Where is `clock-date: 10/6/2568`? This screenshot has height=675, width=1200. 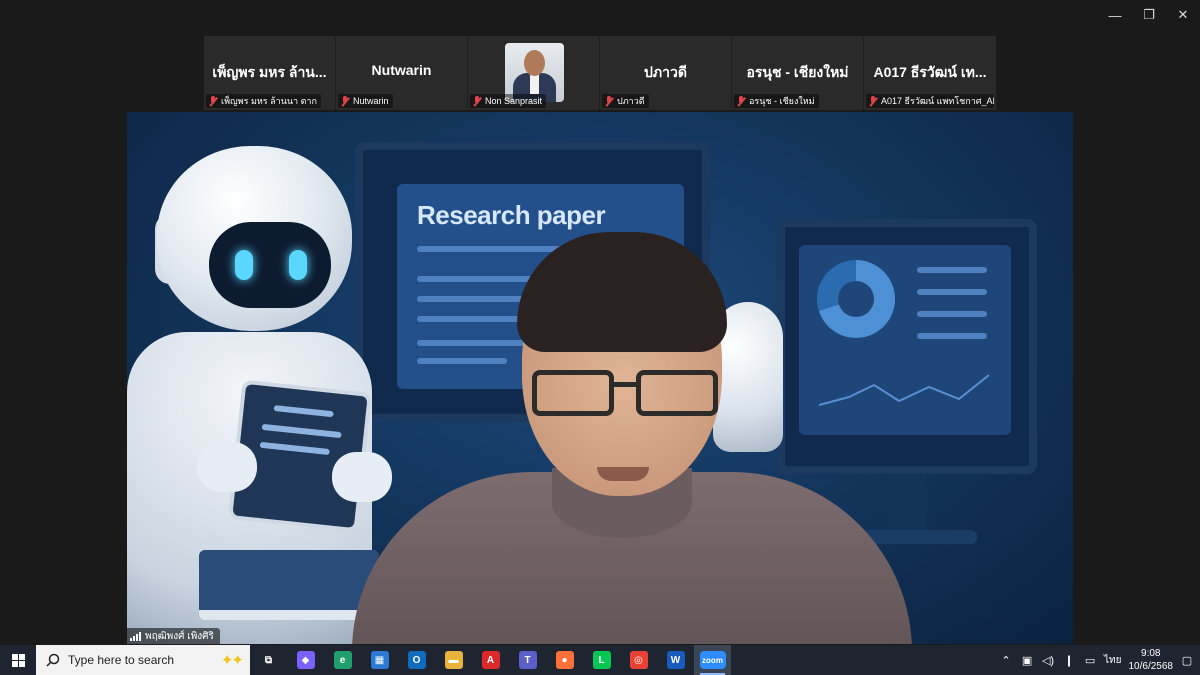 clock-date: 10/6/2568 is located at coordinates (1151, 666).